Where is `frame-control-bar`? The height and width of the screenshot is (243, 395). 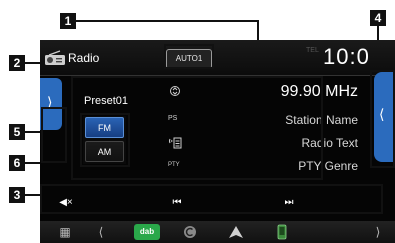
frame-control-bar is located at coordinates (211, 199).